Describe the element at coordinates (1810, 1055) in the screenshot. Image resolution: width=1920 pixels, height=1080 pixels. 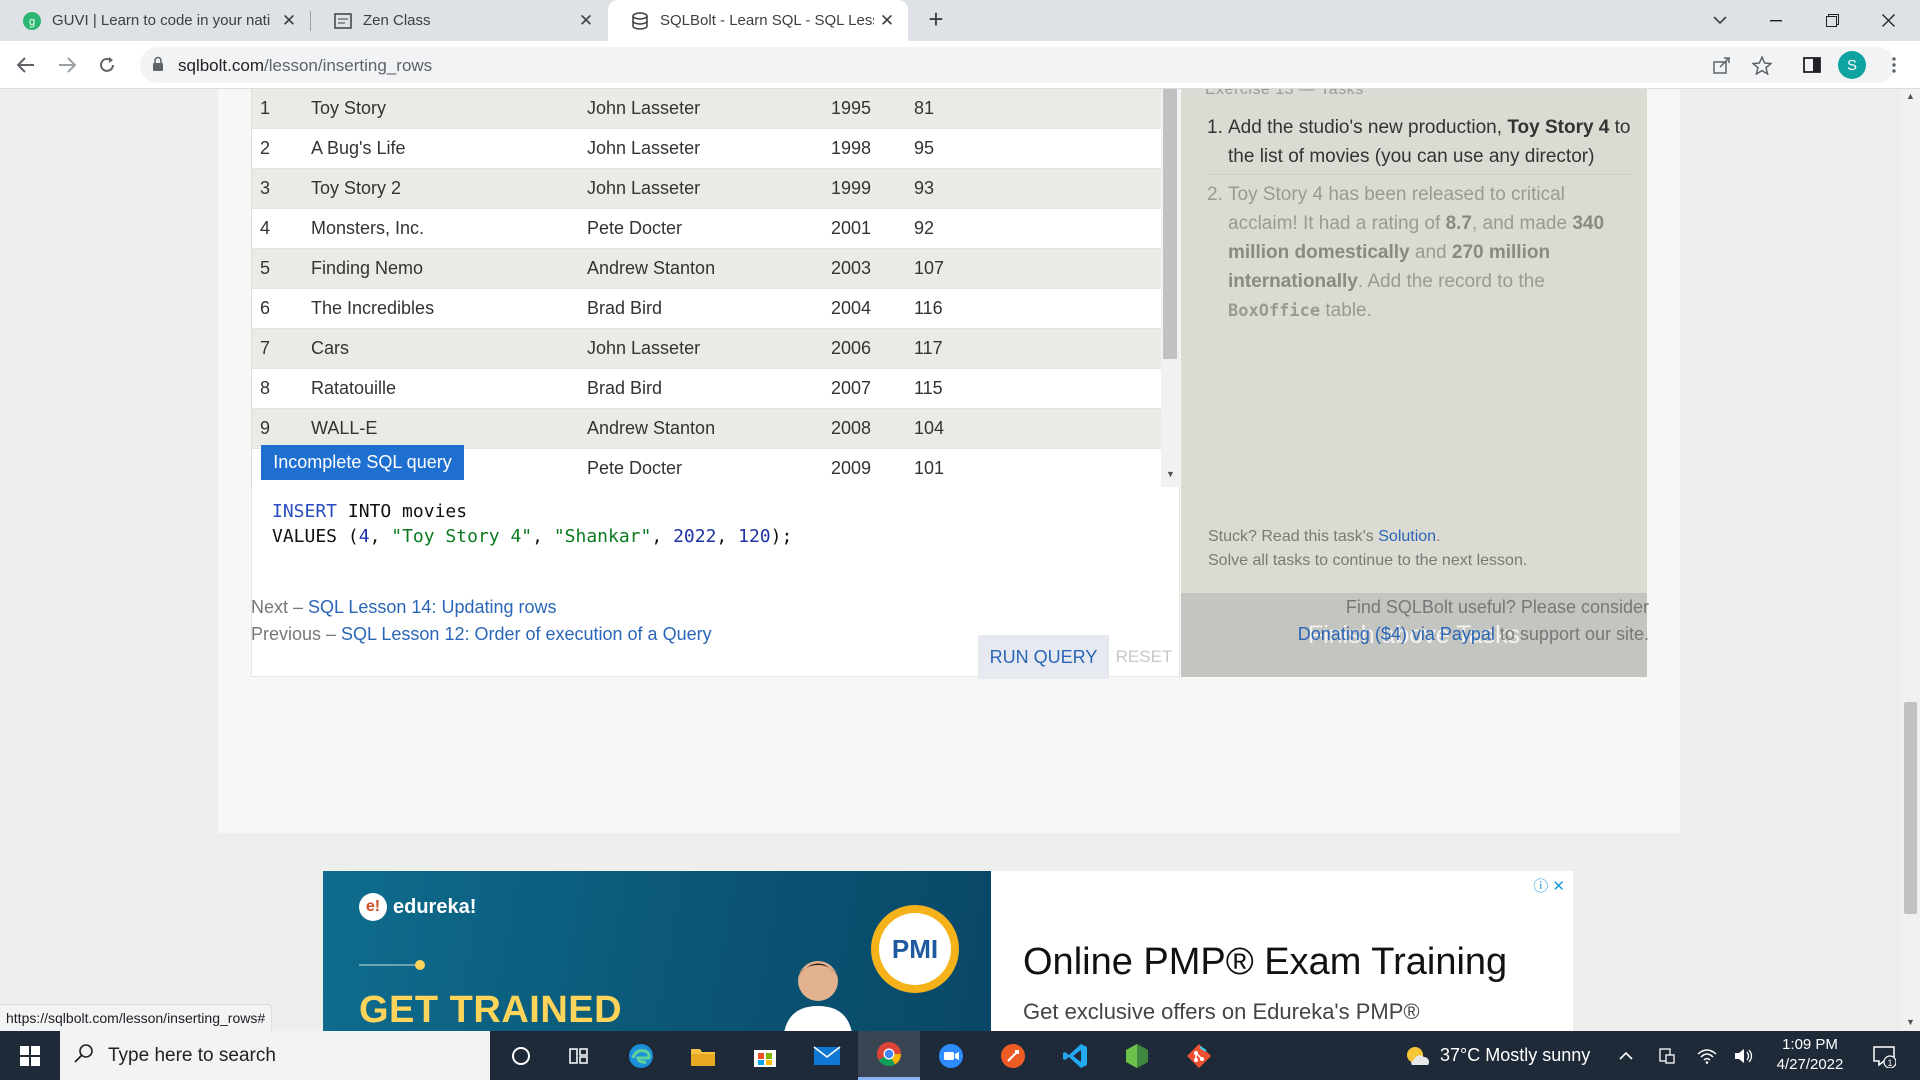
I see `taskbar-clock: 1:09 PM 4/27/2022` at that location.